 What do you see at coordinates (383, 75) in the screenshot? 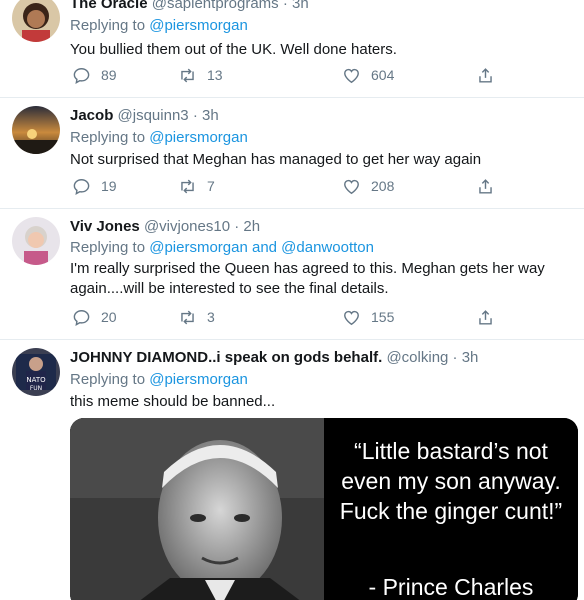
I see `like-count: 604` at bounding box center [383, 75].